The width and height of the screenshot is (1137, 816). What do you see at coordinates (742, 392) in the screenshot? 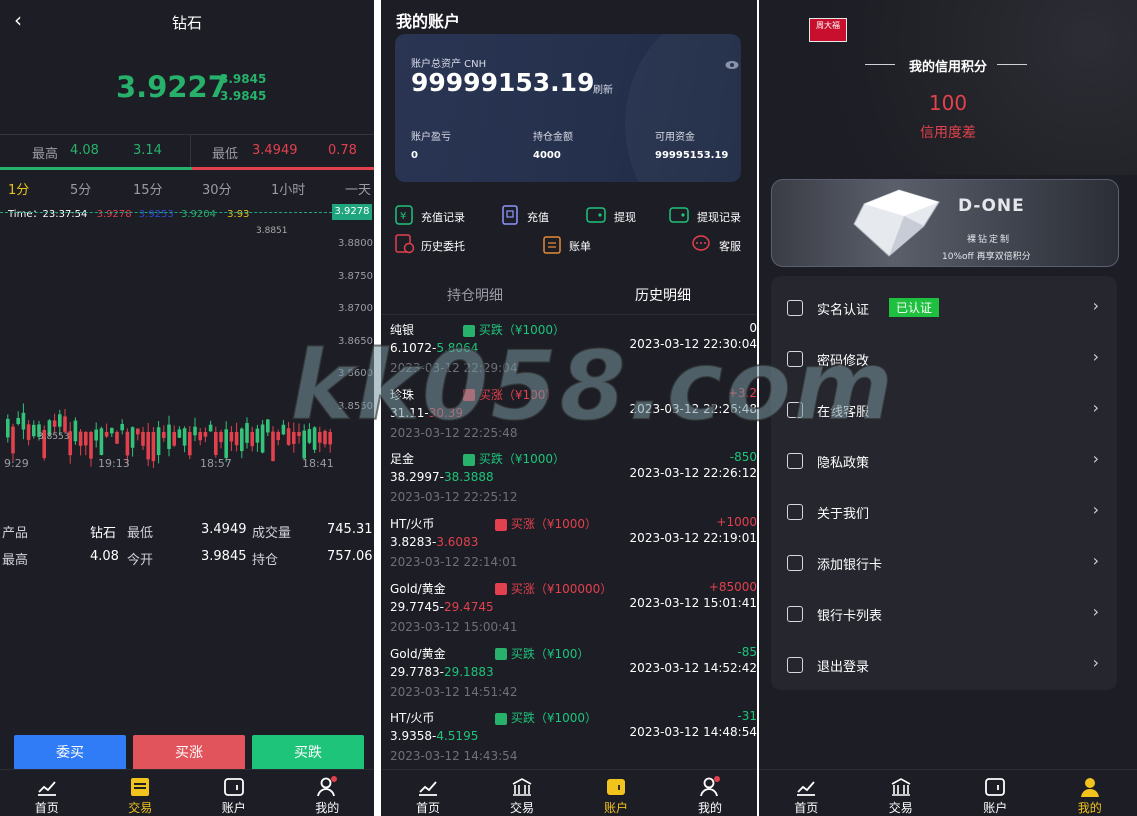
I see `row-pnl: +3.2` at bounding box center [742, 392].